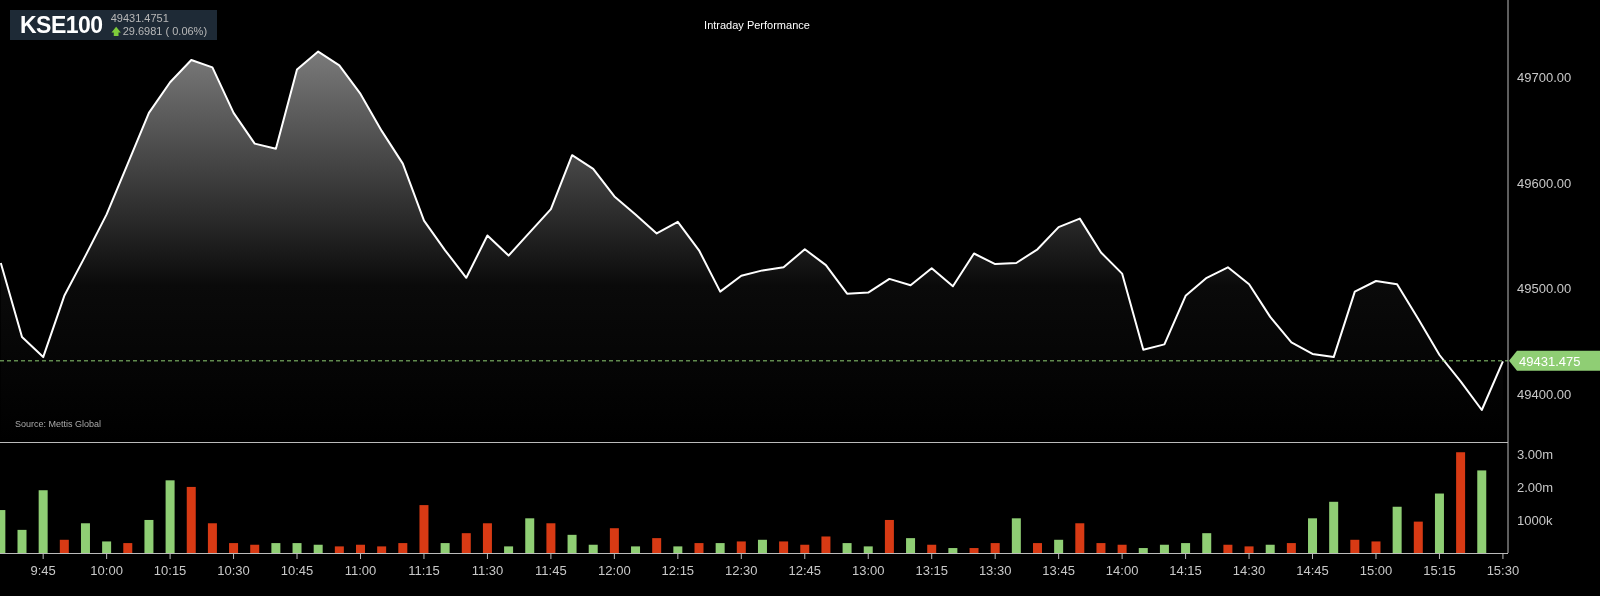 The height and width of the screenshot is (596, 1600). I want to click on axis-label: 1000k, so click(1535, 520).